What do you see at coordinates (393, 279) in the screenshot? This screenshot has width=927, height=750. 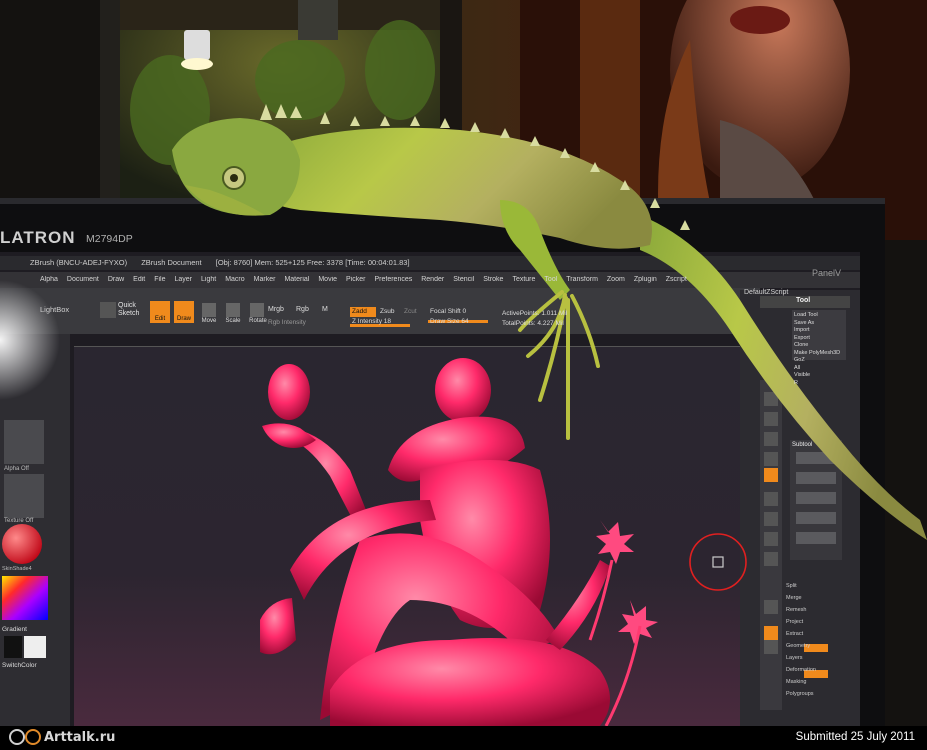 I see `menu-item: Preferences` at bounding box center [393, 279].